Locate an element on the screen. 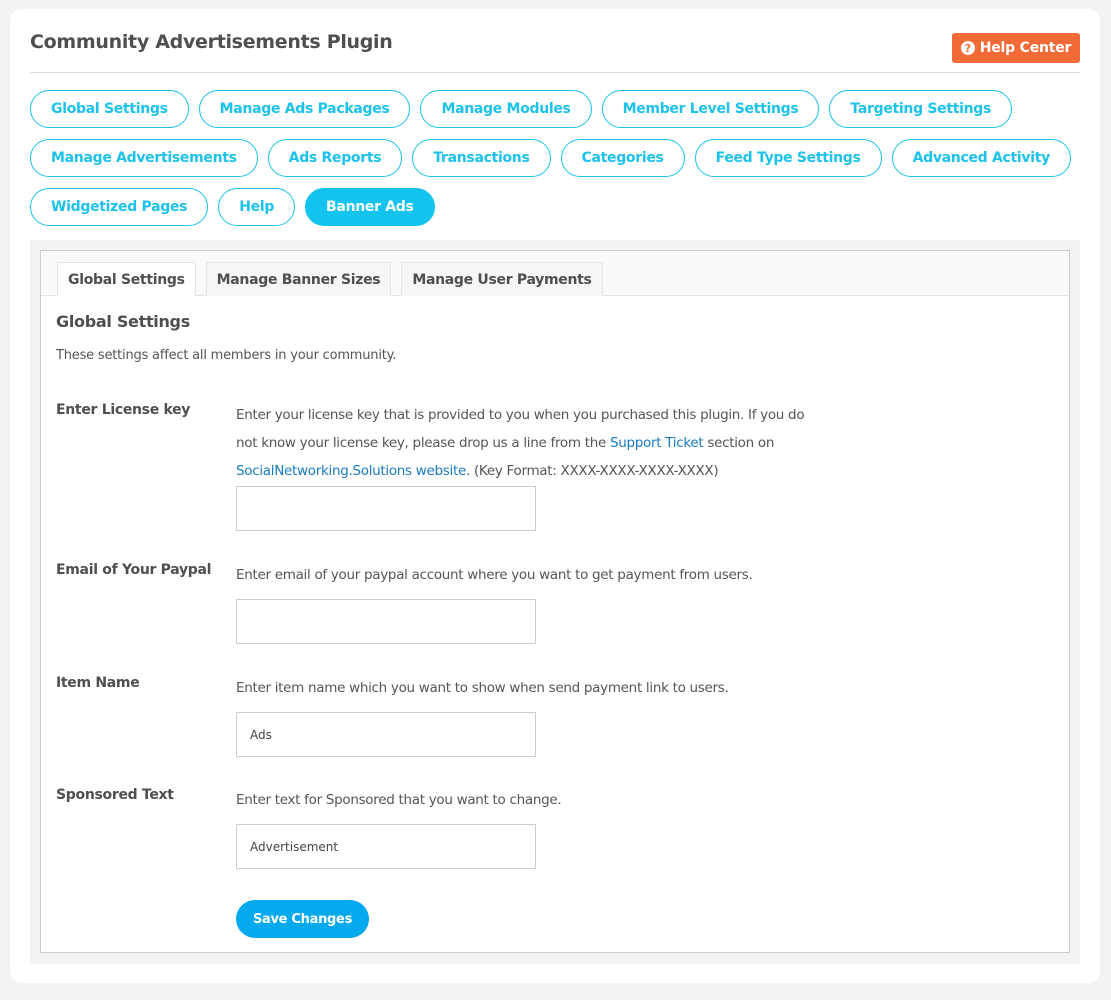 The height and width of the screenshot is (1000, 1111). header-divider is located at coordinates (555, 72).